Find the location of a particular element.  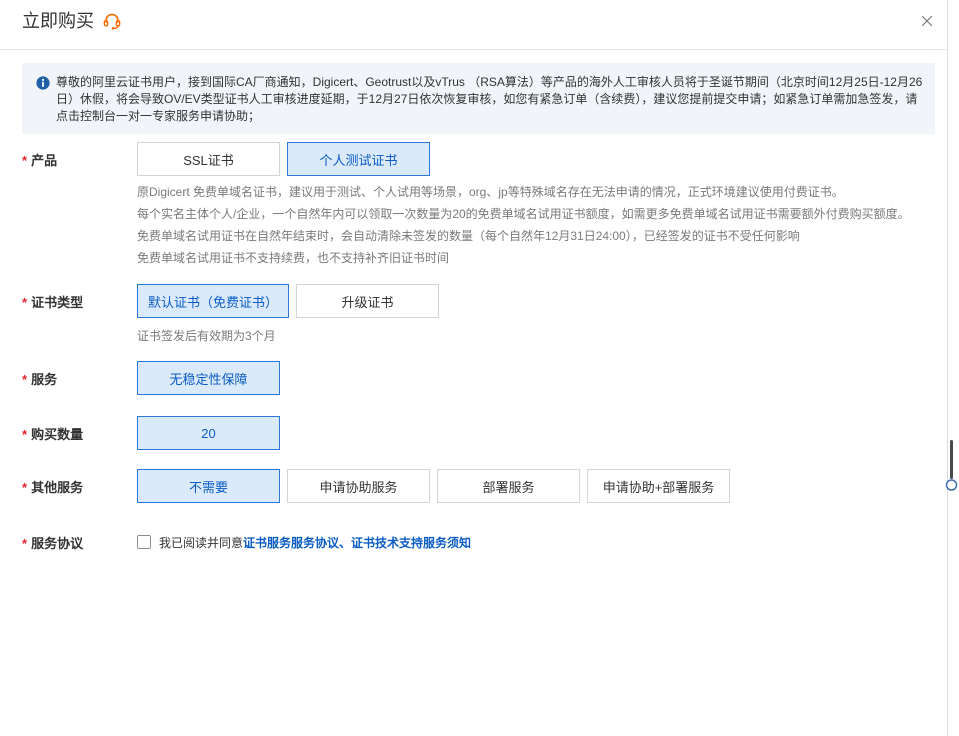

quantity-row: * 购买数量 20 is located at coordinates (484, 433).